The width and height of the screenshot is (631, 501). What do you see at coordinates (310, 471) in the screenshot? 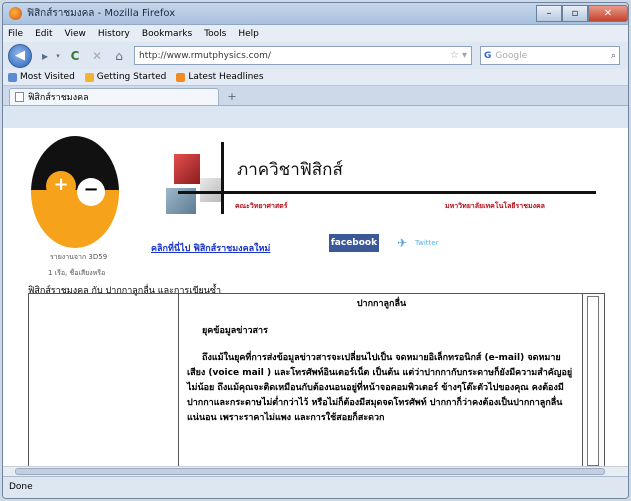
I see `scroll-thumb` at bounding box center [310, 471].